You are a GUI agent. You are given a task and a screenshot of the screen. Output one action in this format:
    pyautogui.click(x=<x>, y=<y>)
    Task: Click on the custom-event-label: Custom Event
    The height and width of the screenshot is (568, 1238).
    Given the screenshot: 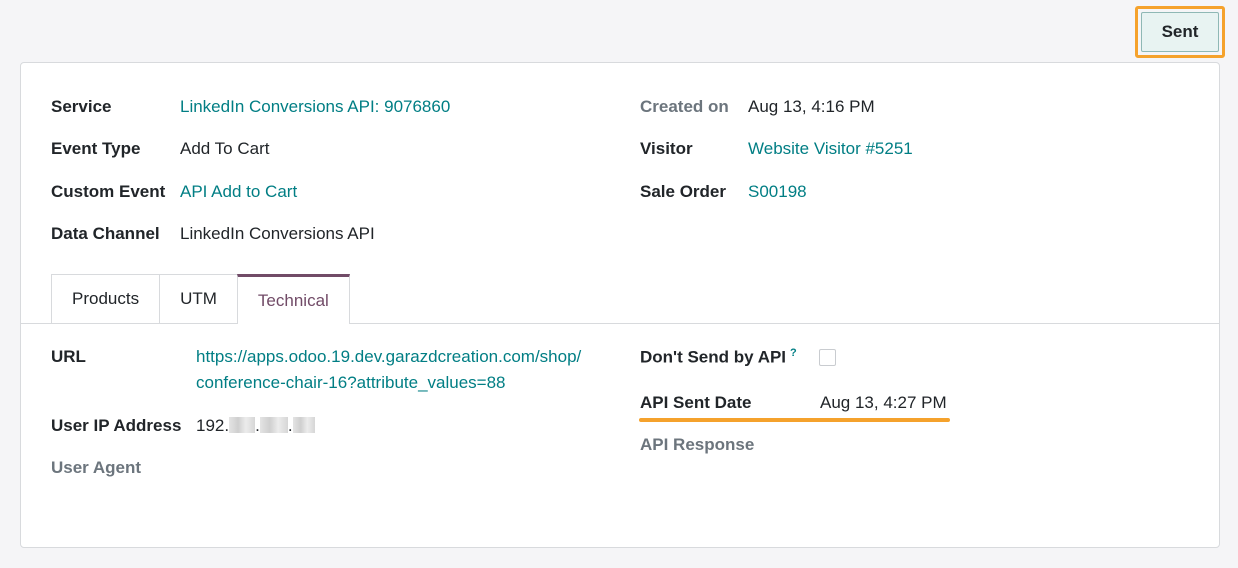 What is the action you would take?
    pyautogui.click(x=108, y=191)
    